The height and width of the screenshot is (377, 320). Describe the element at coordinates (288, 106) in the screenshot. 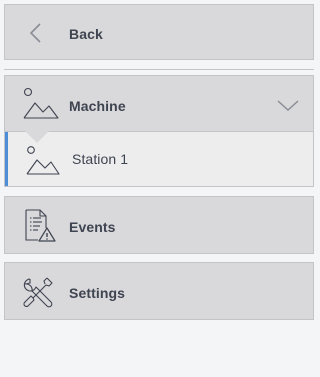

I see `chevron-down-icon` at that location.